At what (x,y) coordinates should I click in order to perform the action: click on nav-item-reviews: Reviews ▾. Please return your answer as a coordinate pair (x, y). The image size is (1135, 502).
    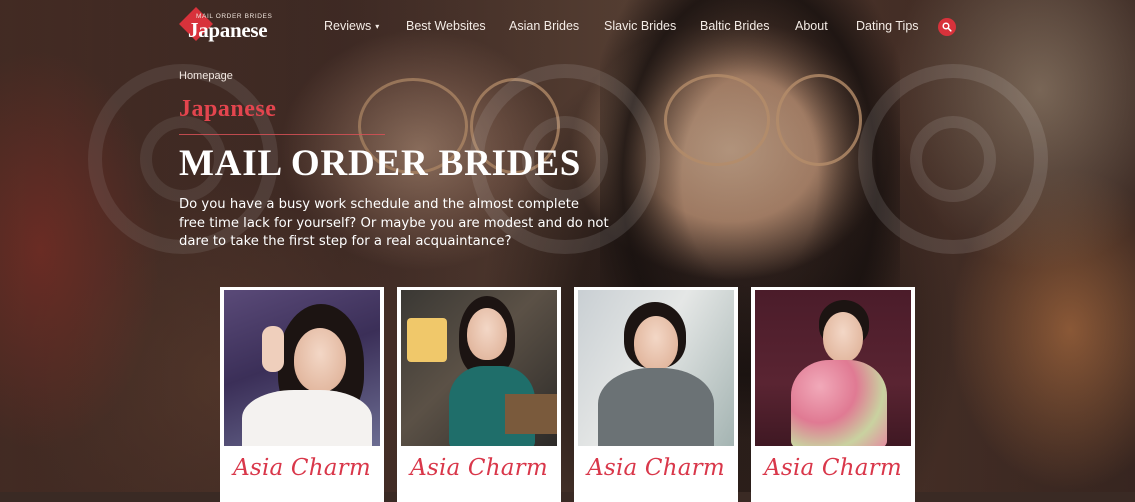
    Looking at the image, I should click on (351, 26).